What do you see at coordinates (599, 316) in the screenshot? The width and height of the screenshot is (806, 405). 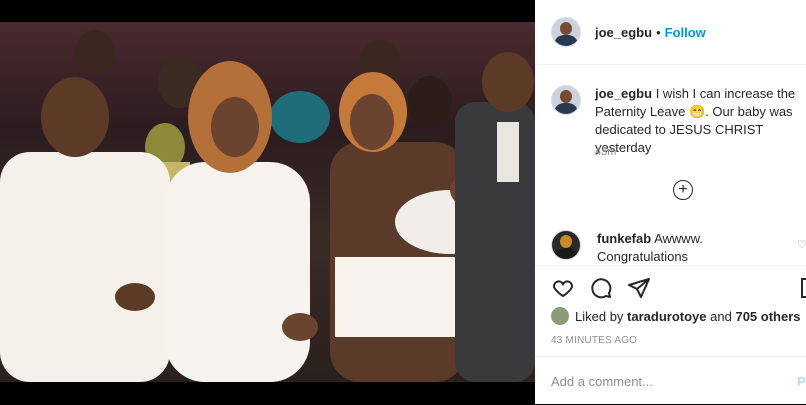 I see `likes-prefix: Liked by` at bounding box center [599, 316].